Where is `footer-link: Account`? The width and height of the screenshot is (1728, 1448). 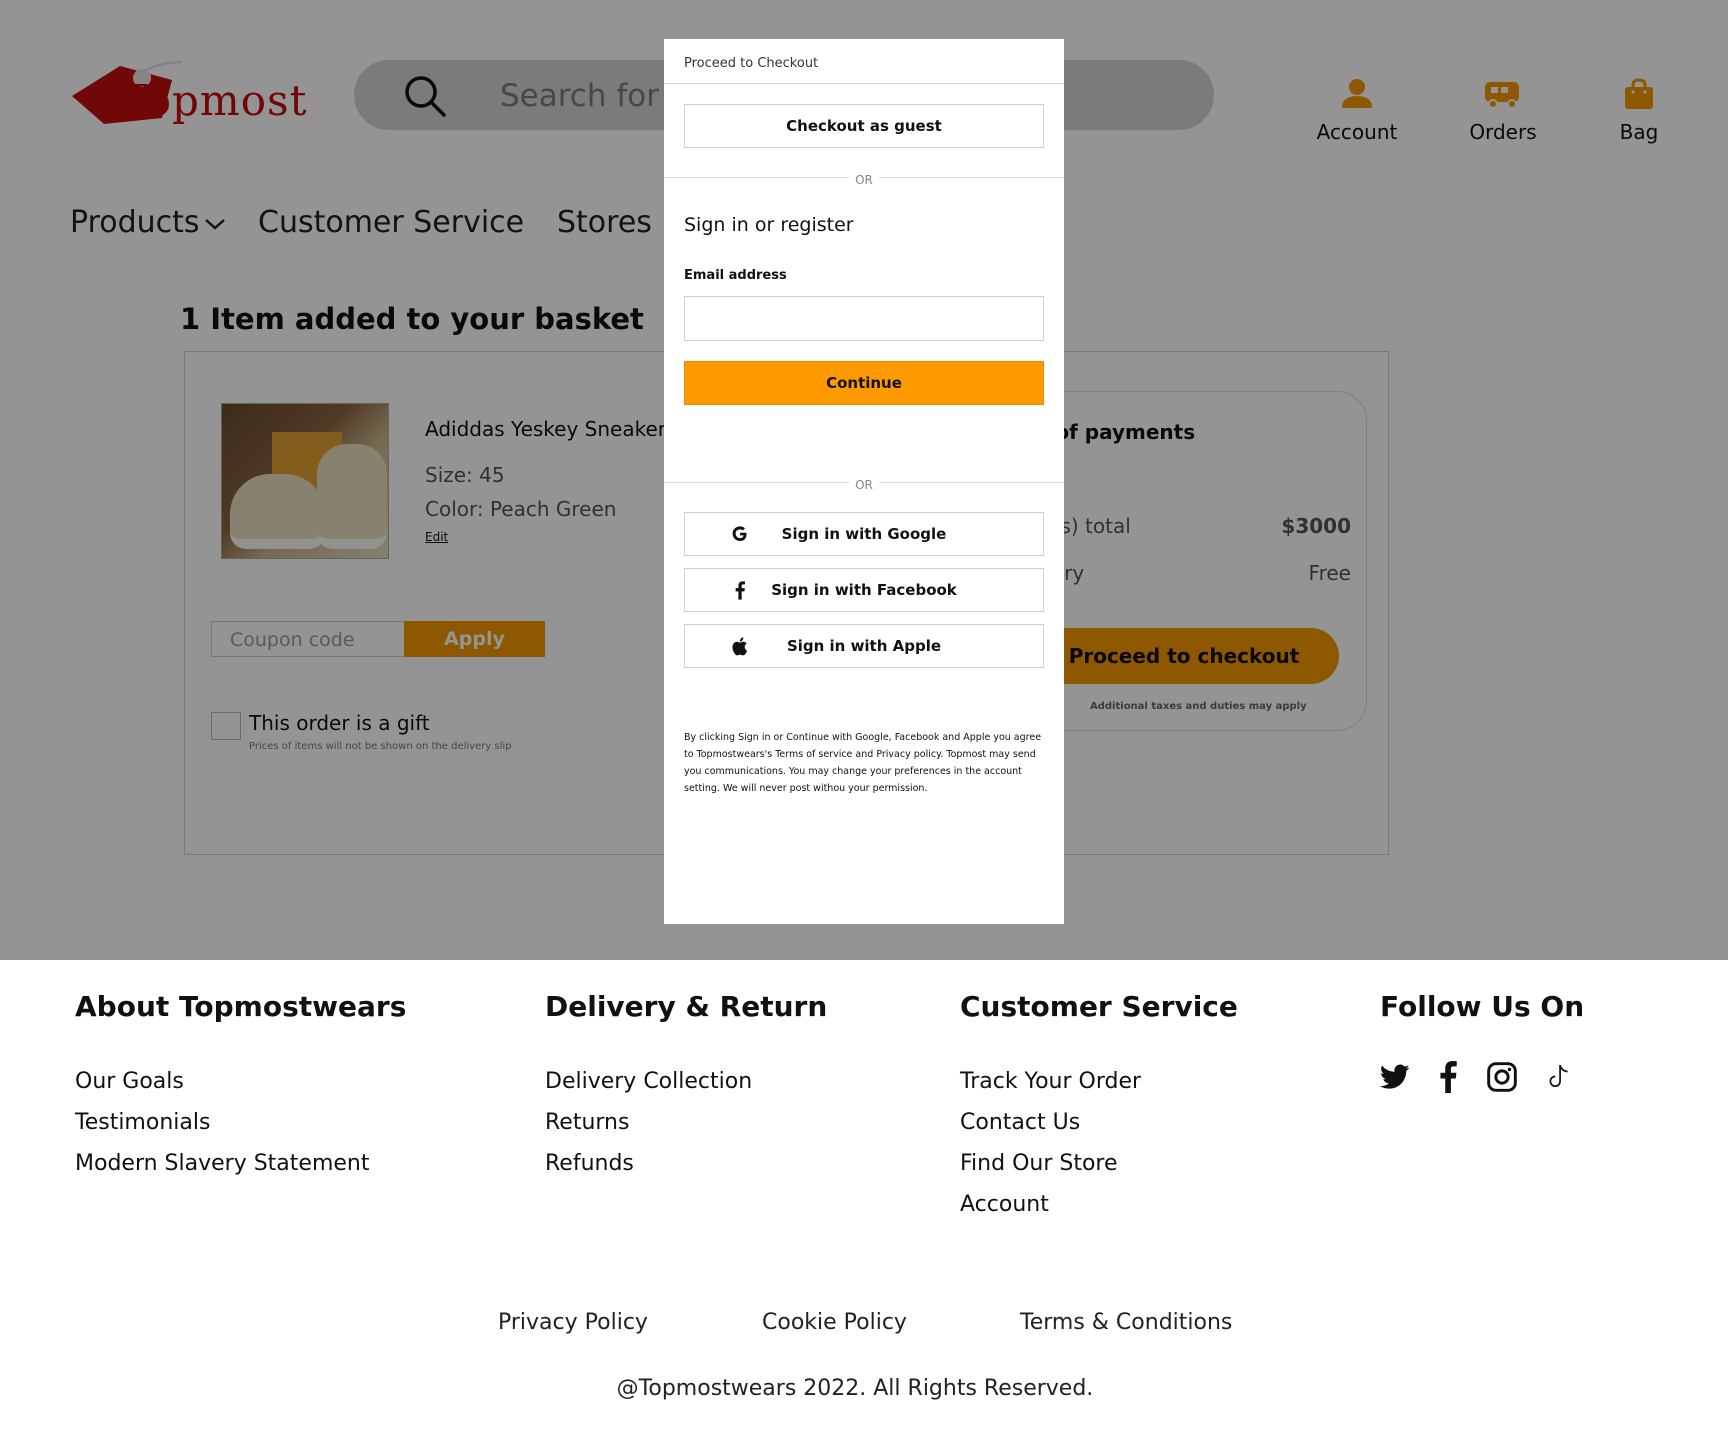
footer-link: Account is located at coordinates (1099, 1204).